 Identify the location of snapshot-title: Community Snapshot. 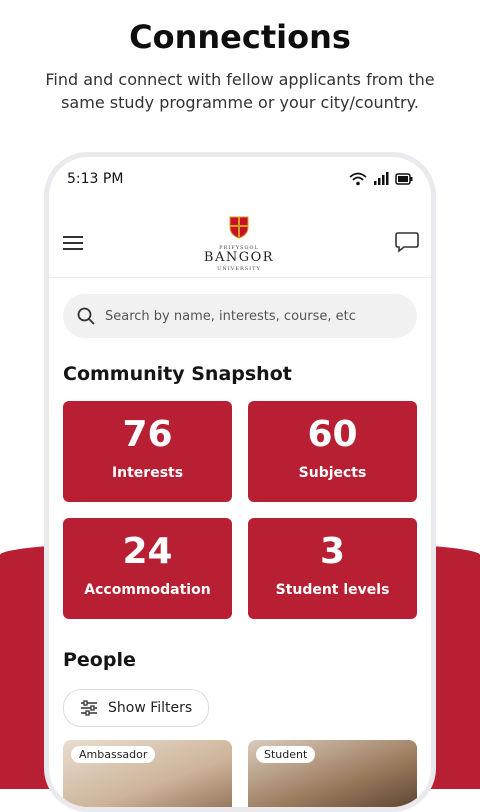
(177, 374).